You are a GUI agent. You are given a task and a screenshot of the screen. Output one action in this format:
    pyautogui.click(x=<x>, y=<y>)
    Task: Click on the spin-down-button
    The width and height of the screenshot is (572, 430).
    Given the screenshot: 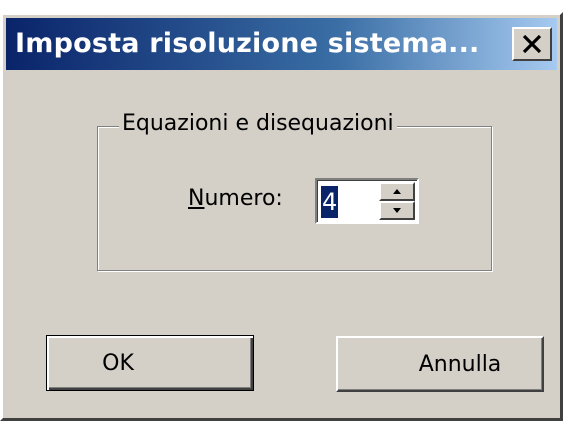 What is the action you would take?
    pyautogui.click(x=397, y=210)
    